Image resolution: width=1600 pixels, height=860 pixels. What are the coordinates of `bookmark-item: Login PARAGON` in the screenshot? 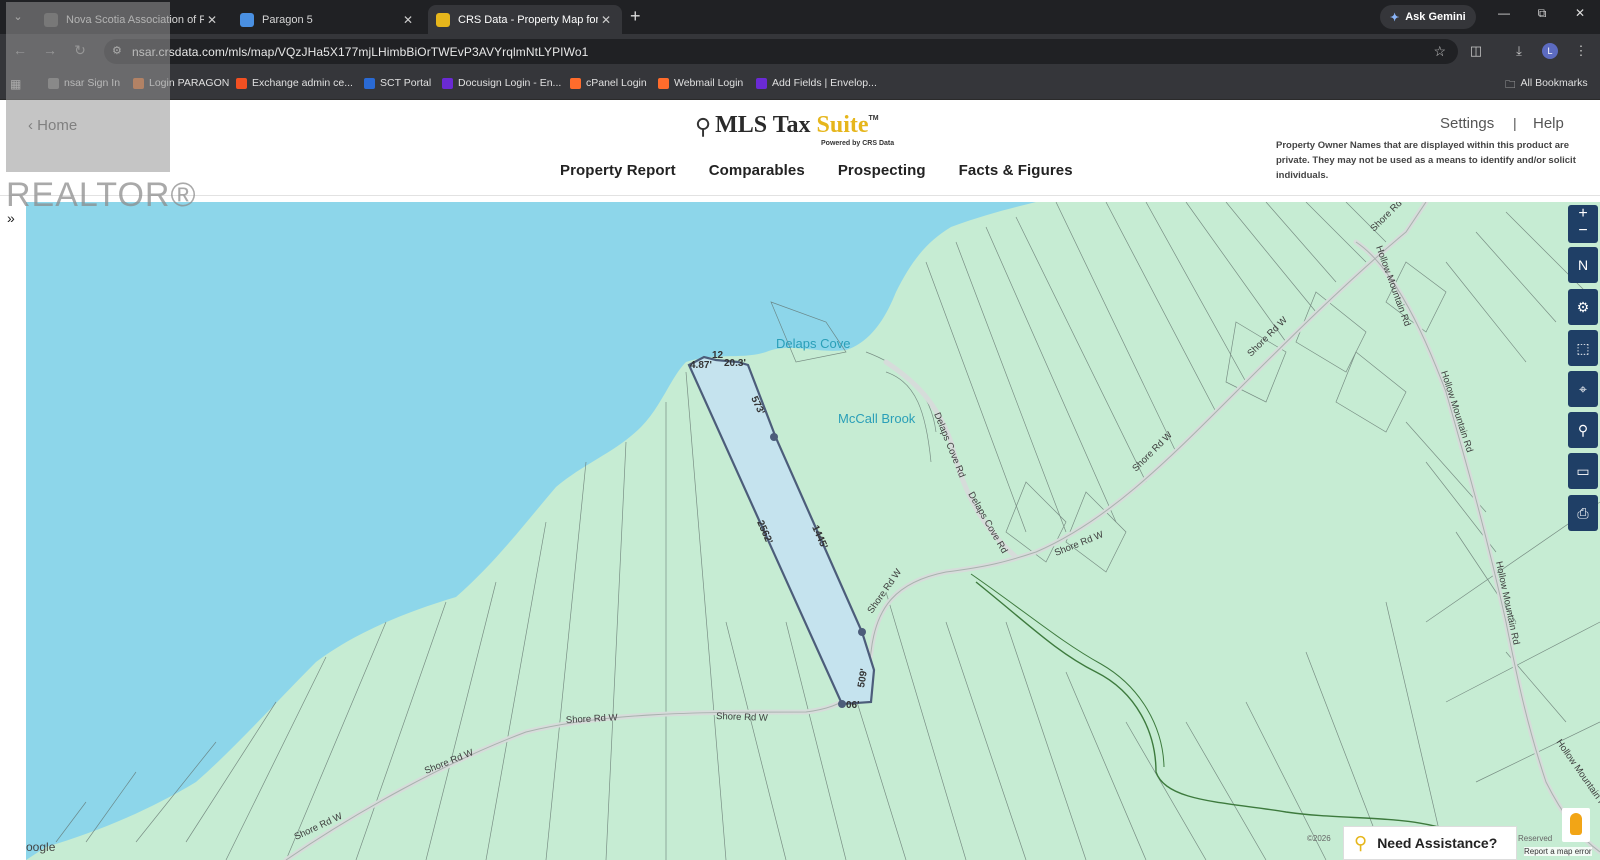 It's located at (181, 83).